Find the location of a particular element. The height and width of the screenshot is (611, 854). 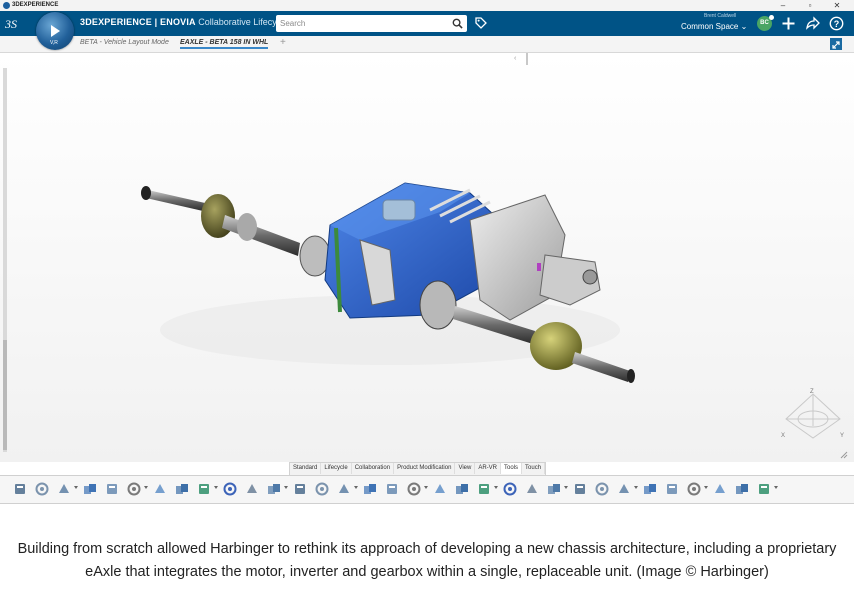

paint-icon is located at coordinates (694, 489).